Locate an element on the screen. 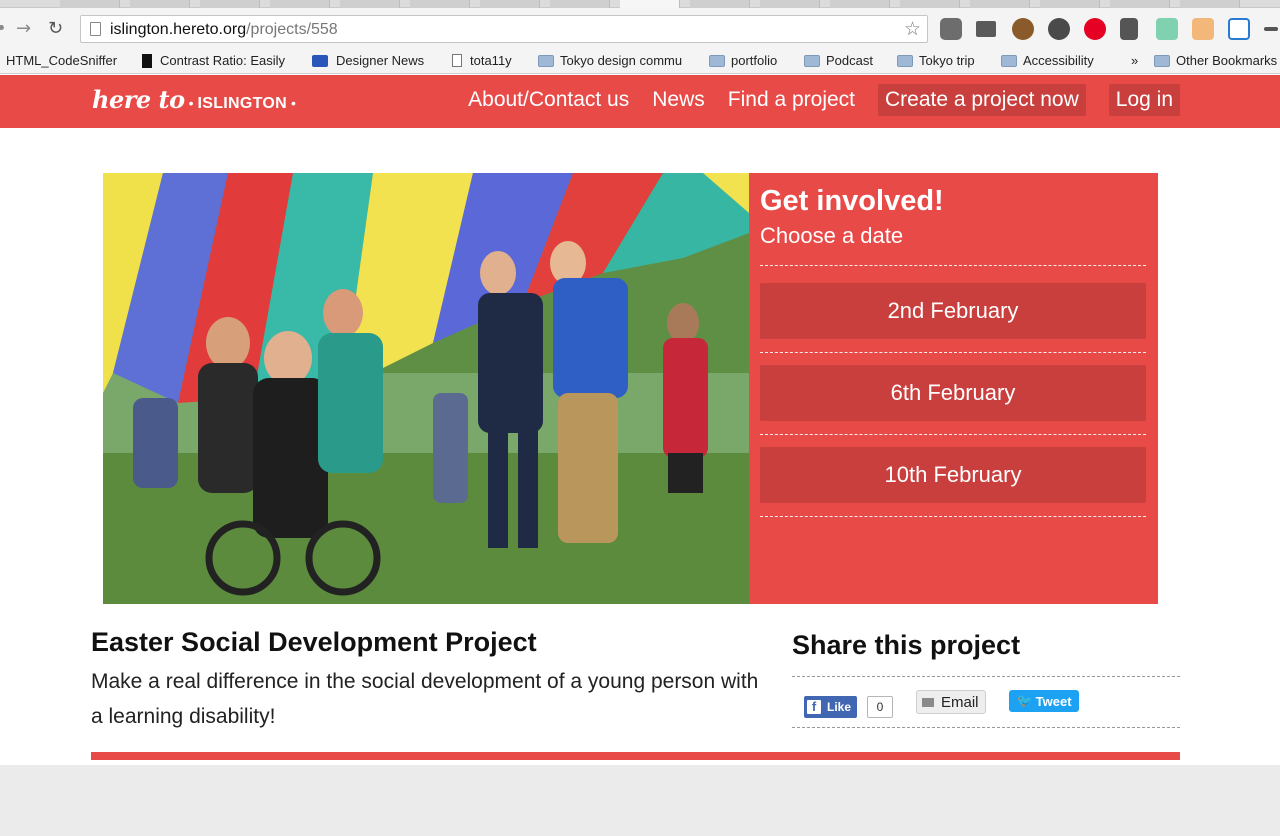 Image resolution: width=1280 pixels, height=836 pixels. browser-tab-active is located at coordinates (650, 4).